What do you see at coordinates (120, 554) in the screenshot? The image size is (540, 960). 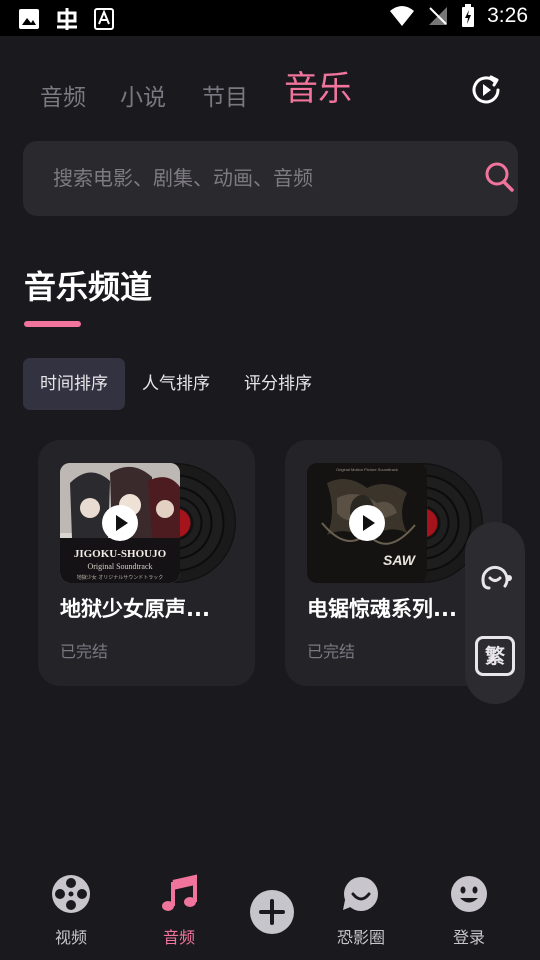 I see `cover-title-text: JIGOKU-SHOUJO` at bounding box center [120, 554].